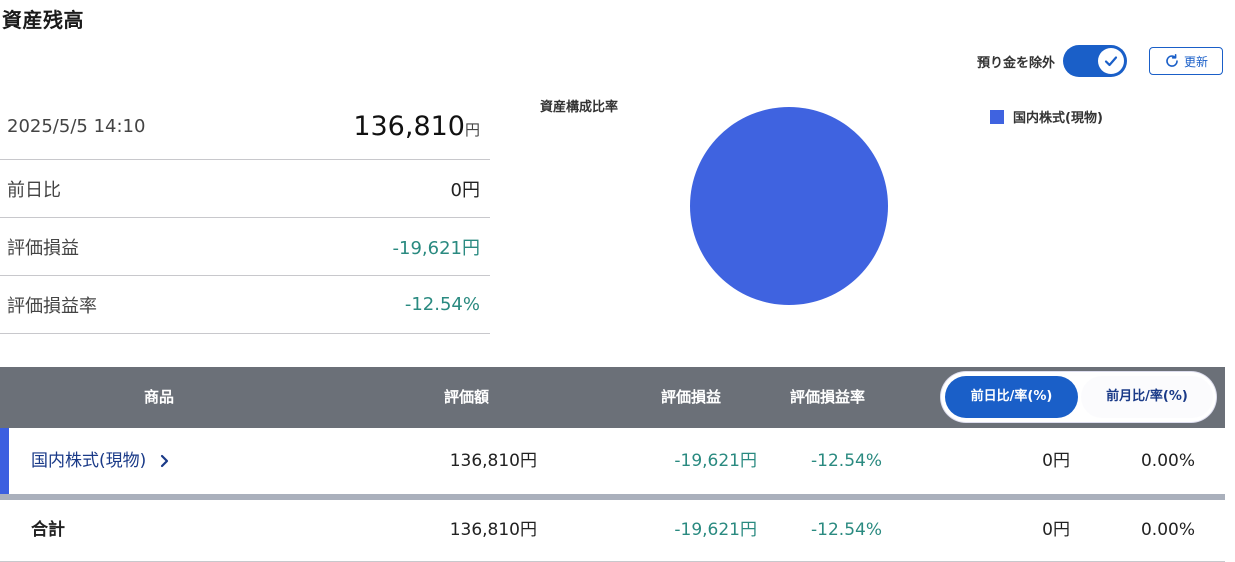  I want to click on total-value: 136,810, so click(409, 126).